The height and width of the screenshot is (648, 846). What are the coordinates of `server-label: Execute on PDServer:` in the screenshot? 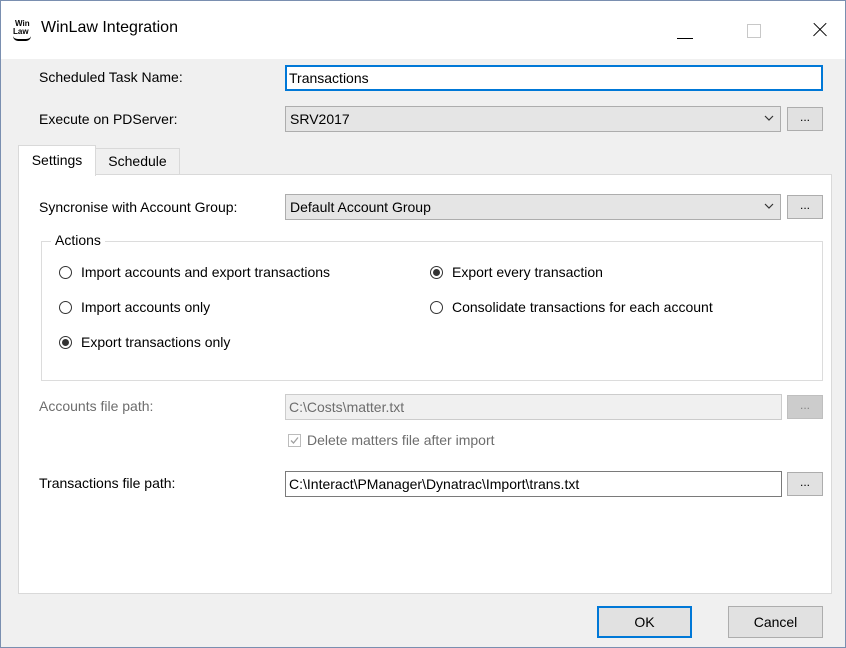 It's located at (108, 119).